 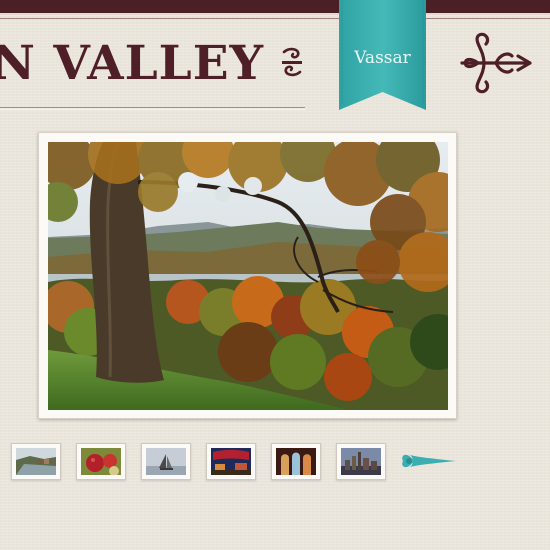 I want to click on thumbnail-stage, so click(x=231, y=461).